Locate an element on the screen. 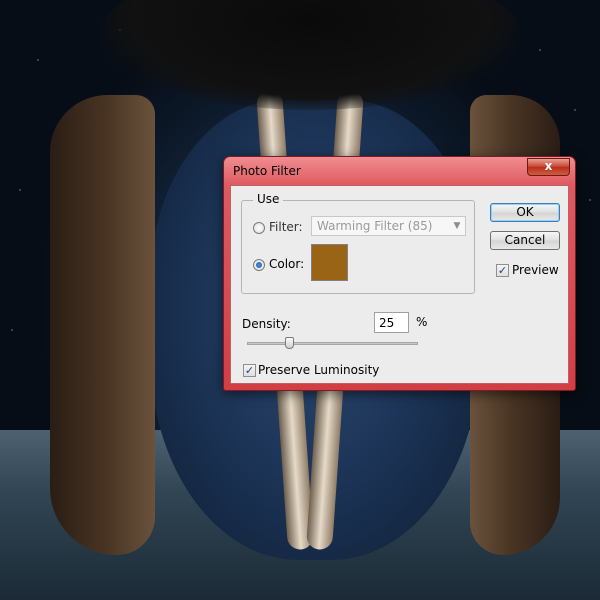  use-group: Use Filter: Warming Filter (85) ▼ Color: is located at coordinates (358, 243).